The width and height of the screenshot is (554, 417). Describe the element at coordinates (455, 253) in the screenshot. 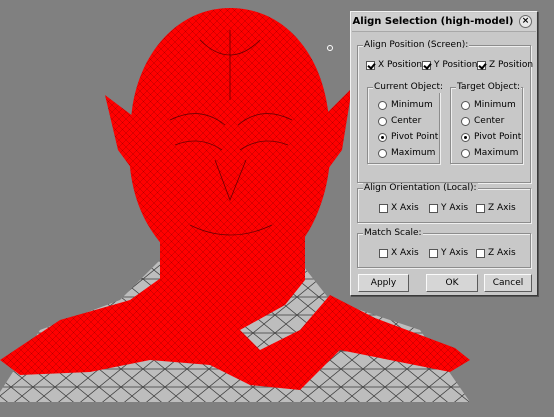

I see `scale-y-axis-label: Y Axis` at that location.